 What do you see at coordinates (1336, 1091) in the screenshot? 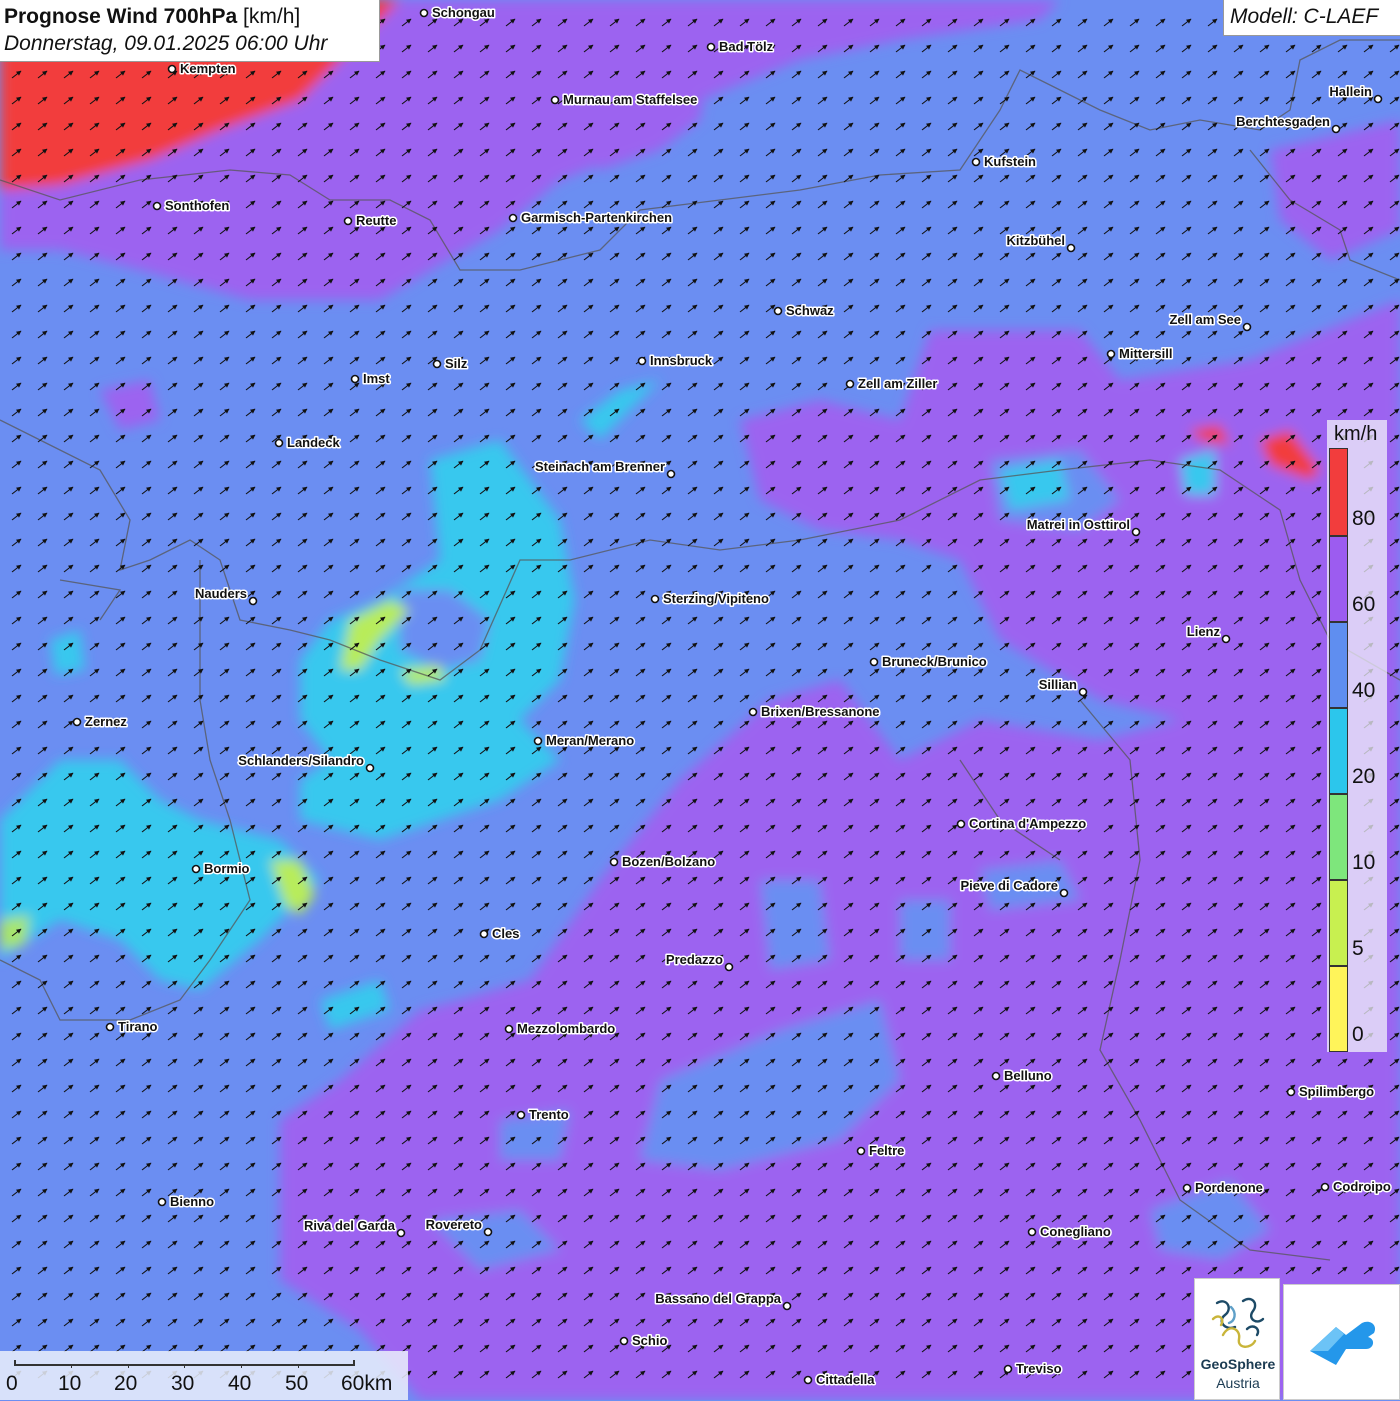
I see `city-label: Spilimbergo` at bounding box center [1336, 1091].